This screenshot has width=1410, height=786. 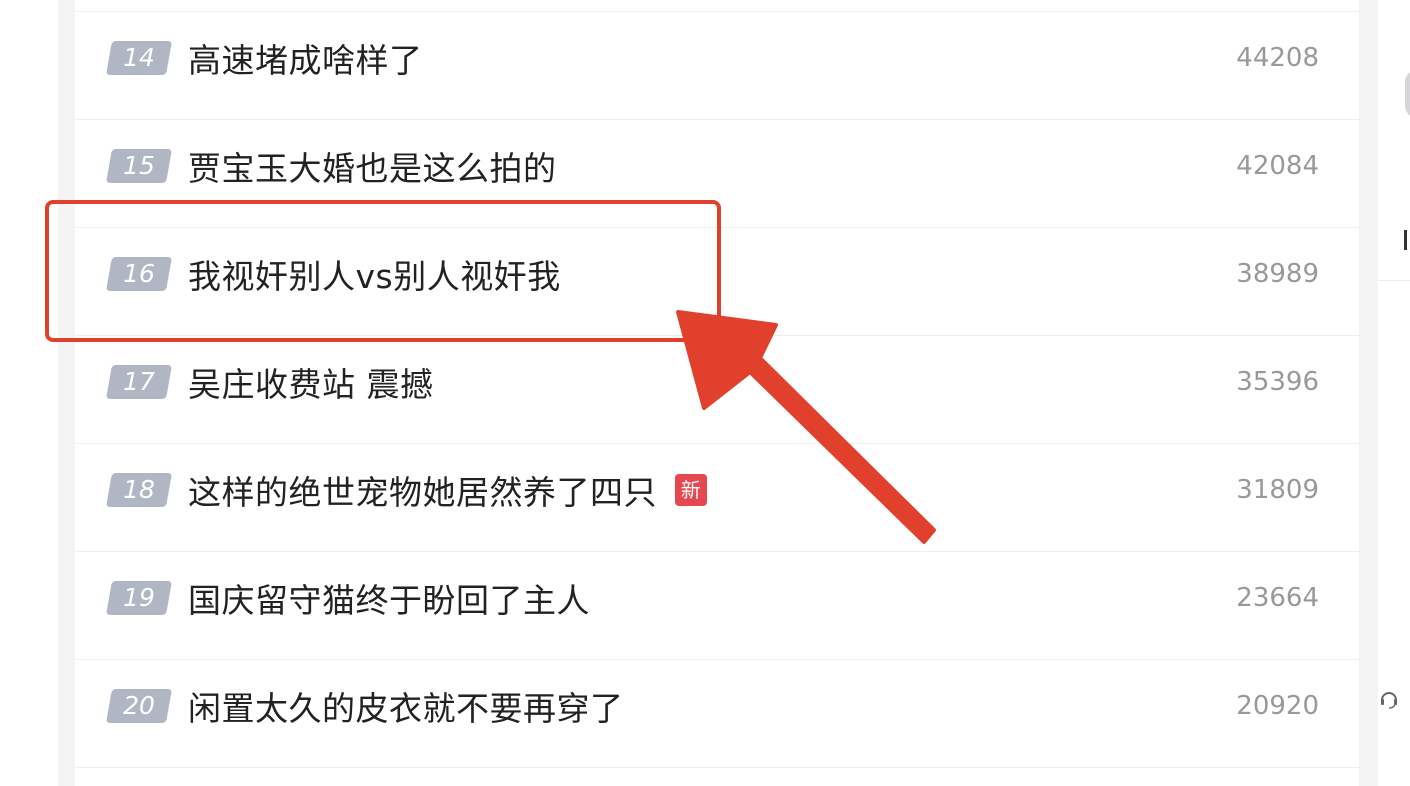 I want to click on annotation-arrow-icon, so click(x=806, y=427).